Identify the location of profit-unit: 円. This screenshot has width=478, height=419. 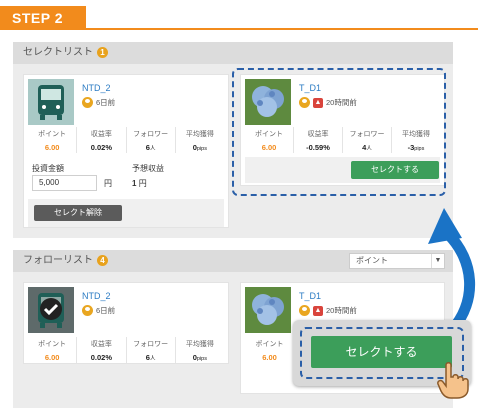
(142, 183).